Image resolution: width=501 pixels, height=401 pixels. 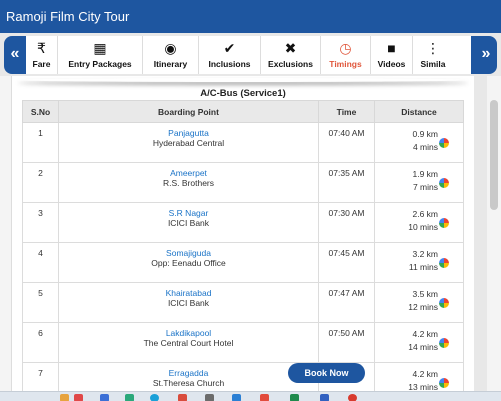 I want to click on boarding-point-cell: Somajiguda Opp: Eenadu Office, so click(x=188, y=262).